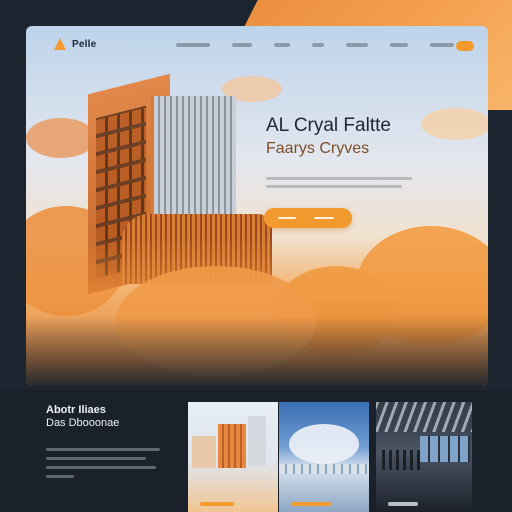 The height and width of the screenshot is (512, 512). What do you see at coordinates (328, 125) in the screenshot?
I see `hero-title: AL Cryal Faltte` at bounding box center [328, 125].